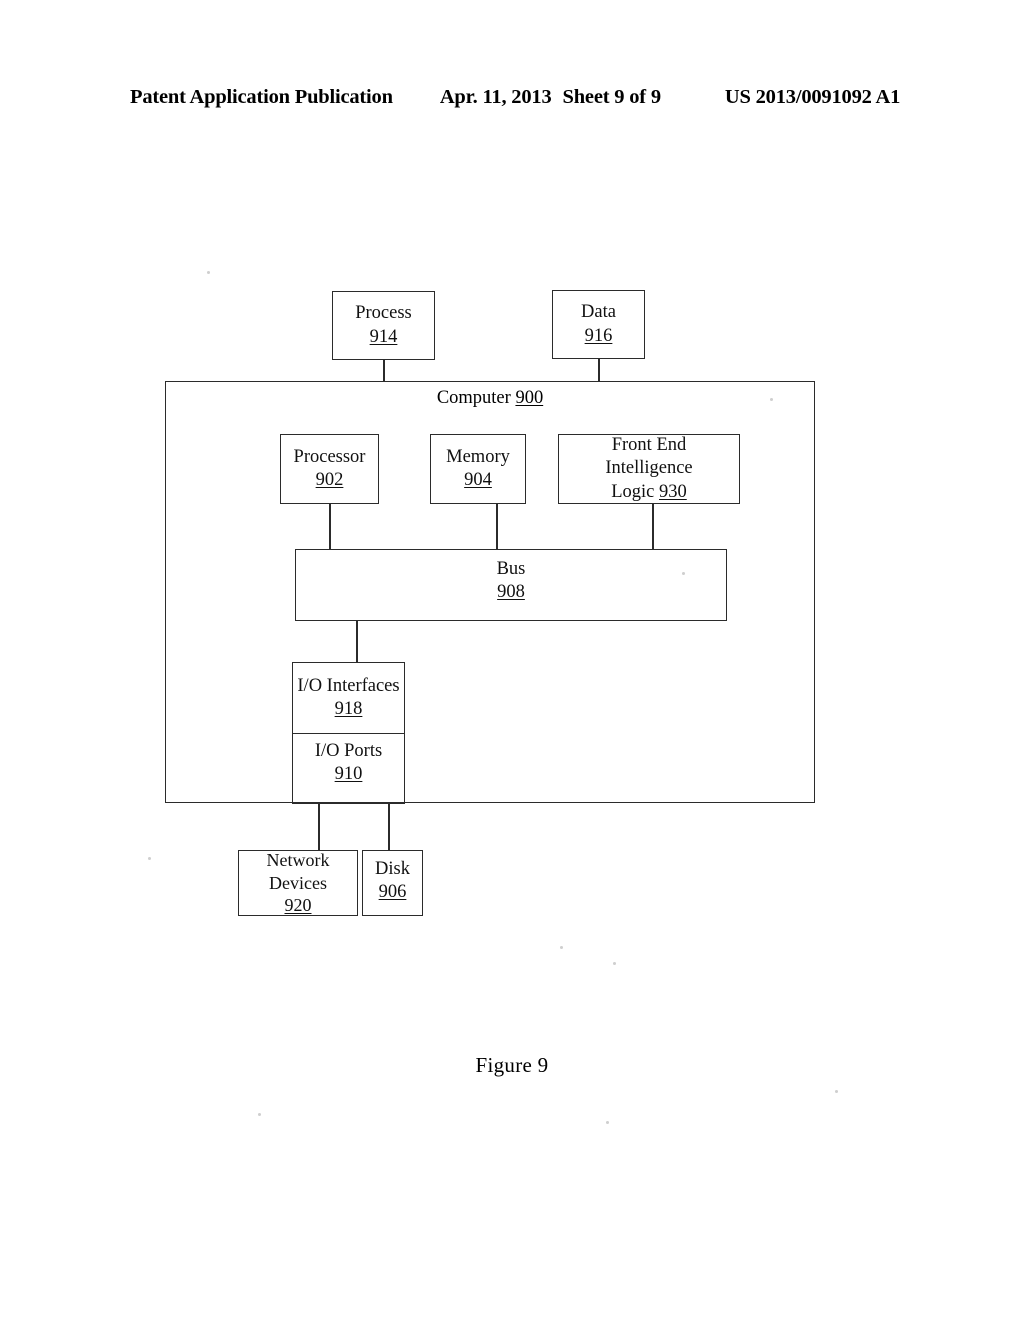 This screenshot has height=1320, width=1024. I want to click on block-process-ref: 914, so click(383, 336).